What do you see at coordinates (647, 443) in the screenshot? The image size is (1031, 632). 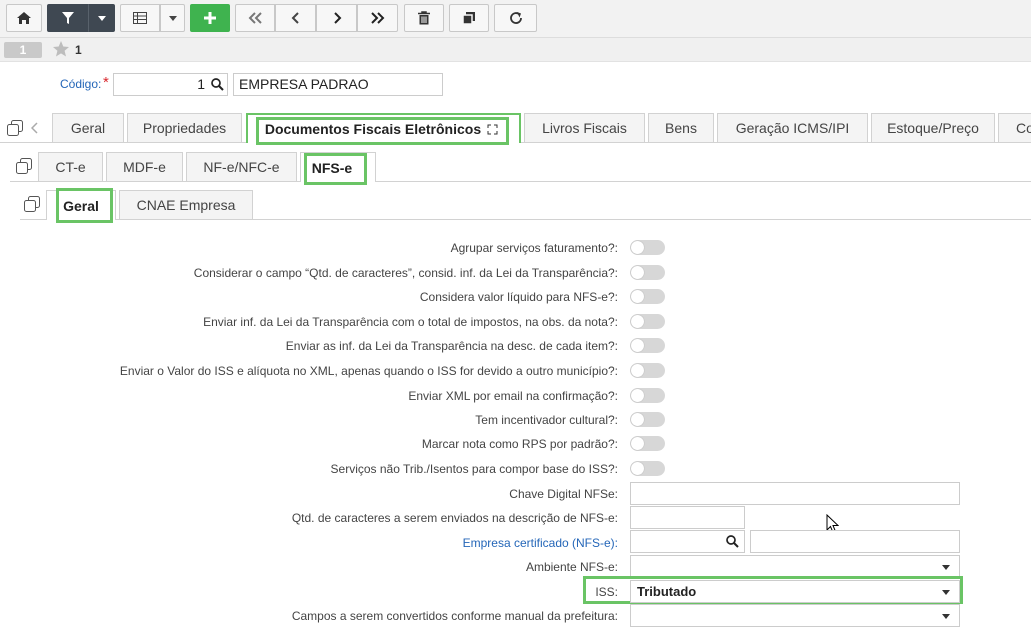 I see `toggle-rps-padrao` at bounding box center [647, 443].